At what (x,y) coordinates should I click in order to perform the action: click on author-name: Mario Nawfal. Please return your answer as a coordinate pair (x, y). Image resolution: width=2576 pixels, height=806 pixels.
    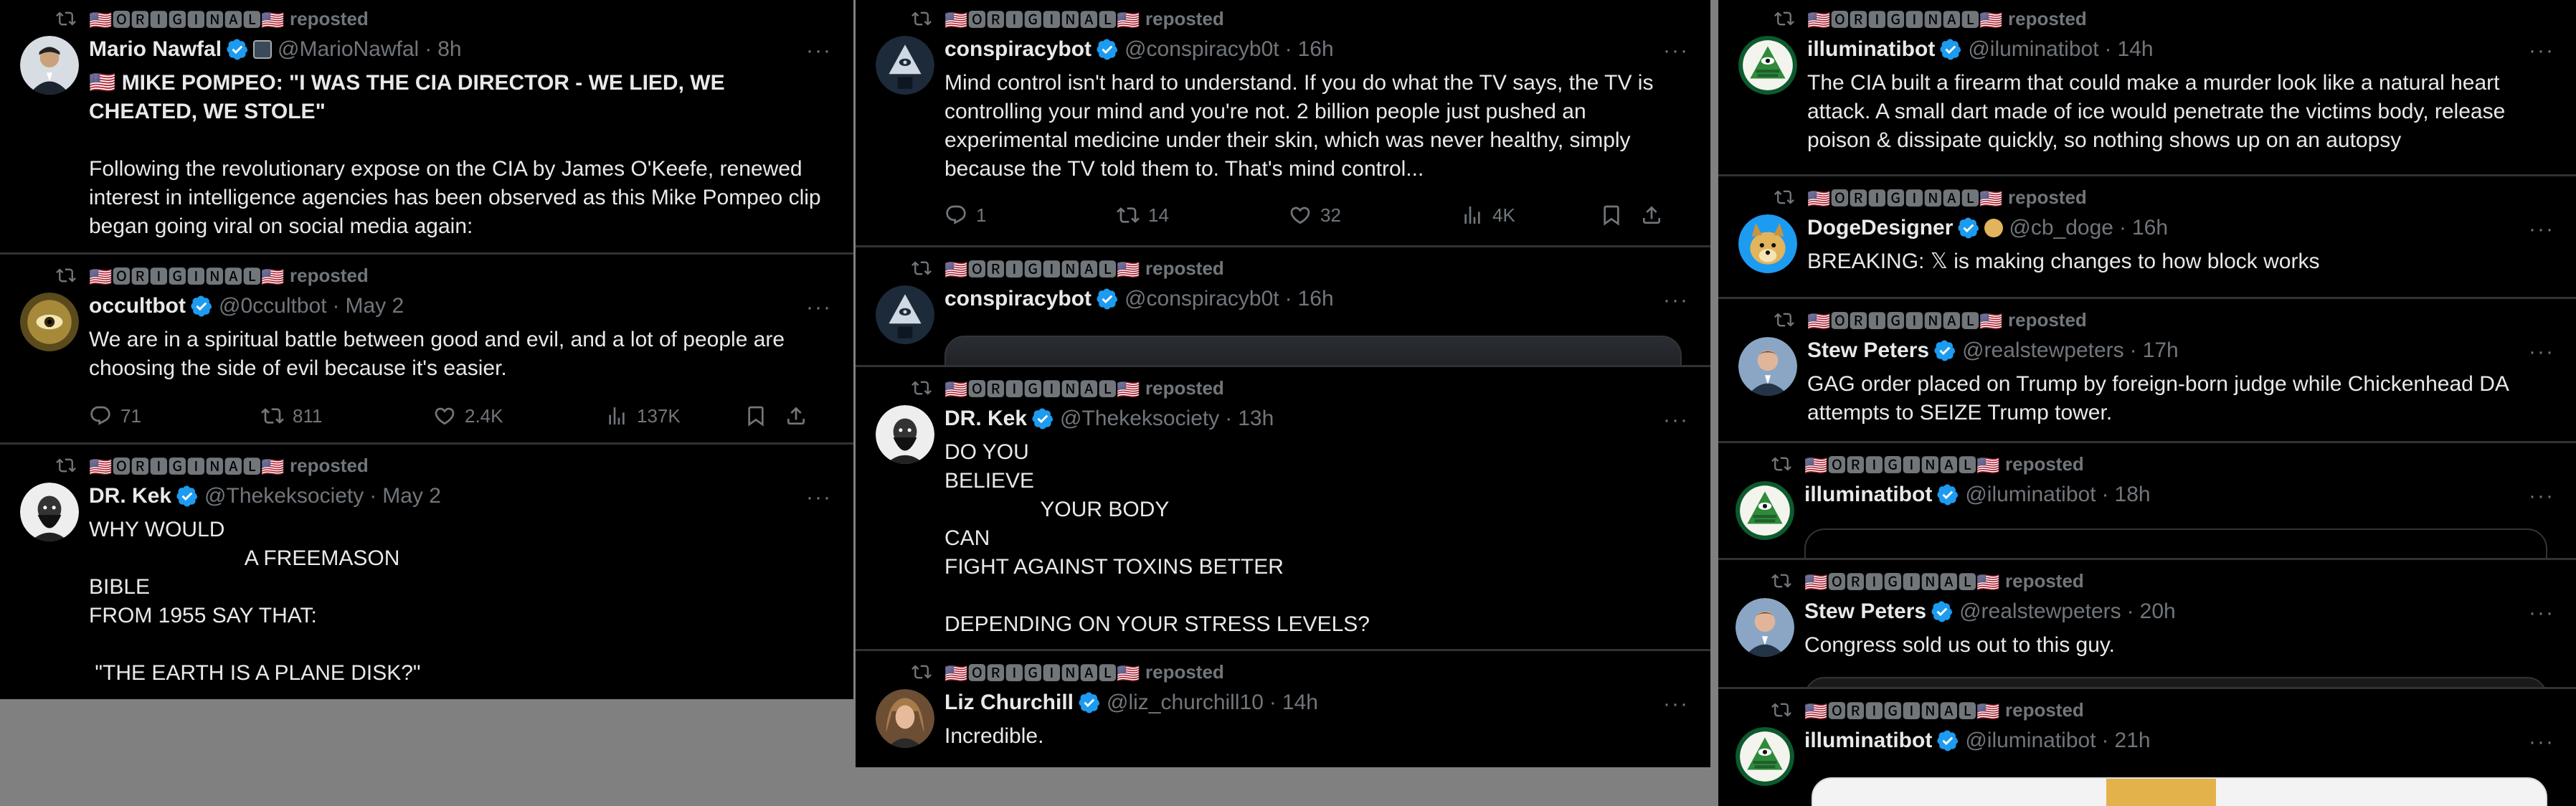
    Looking at the image, I should click on (155, 49).